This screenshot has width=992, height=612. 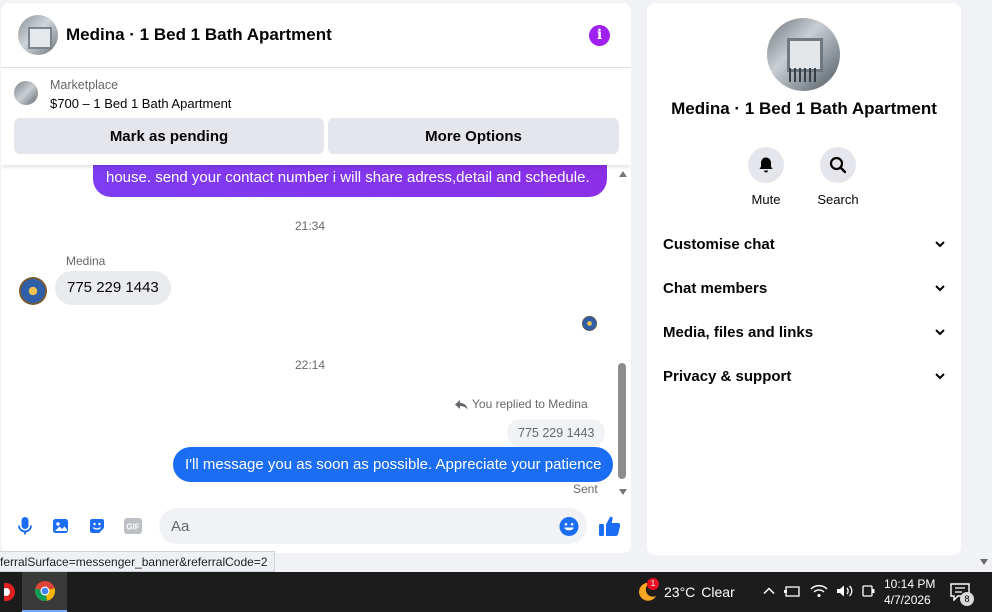 I want to click on section-media-files-links: Media, files and links, so click(x=804, y=332).